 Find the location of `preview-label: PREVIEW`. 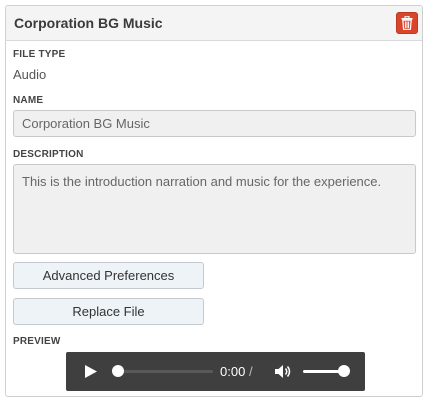

preview-label: PREVIEW is located at coordinates (37, 341).